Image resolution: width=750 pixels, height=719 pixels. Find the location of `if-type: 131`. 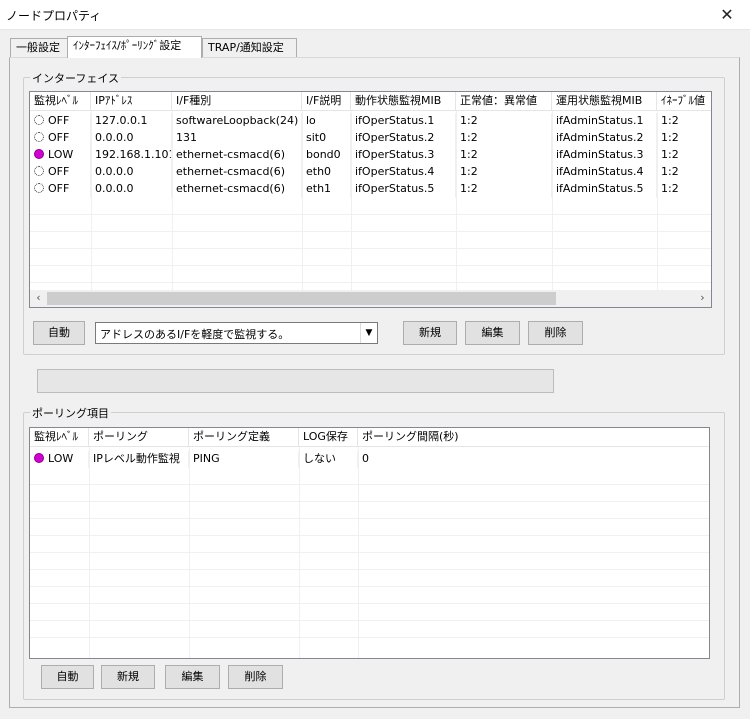

if-type: 131 is located at coordinates (237, 138).